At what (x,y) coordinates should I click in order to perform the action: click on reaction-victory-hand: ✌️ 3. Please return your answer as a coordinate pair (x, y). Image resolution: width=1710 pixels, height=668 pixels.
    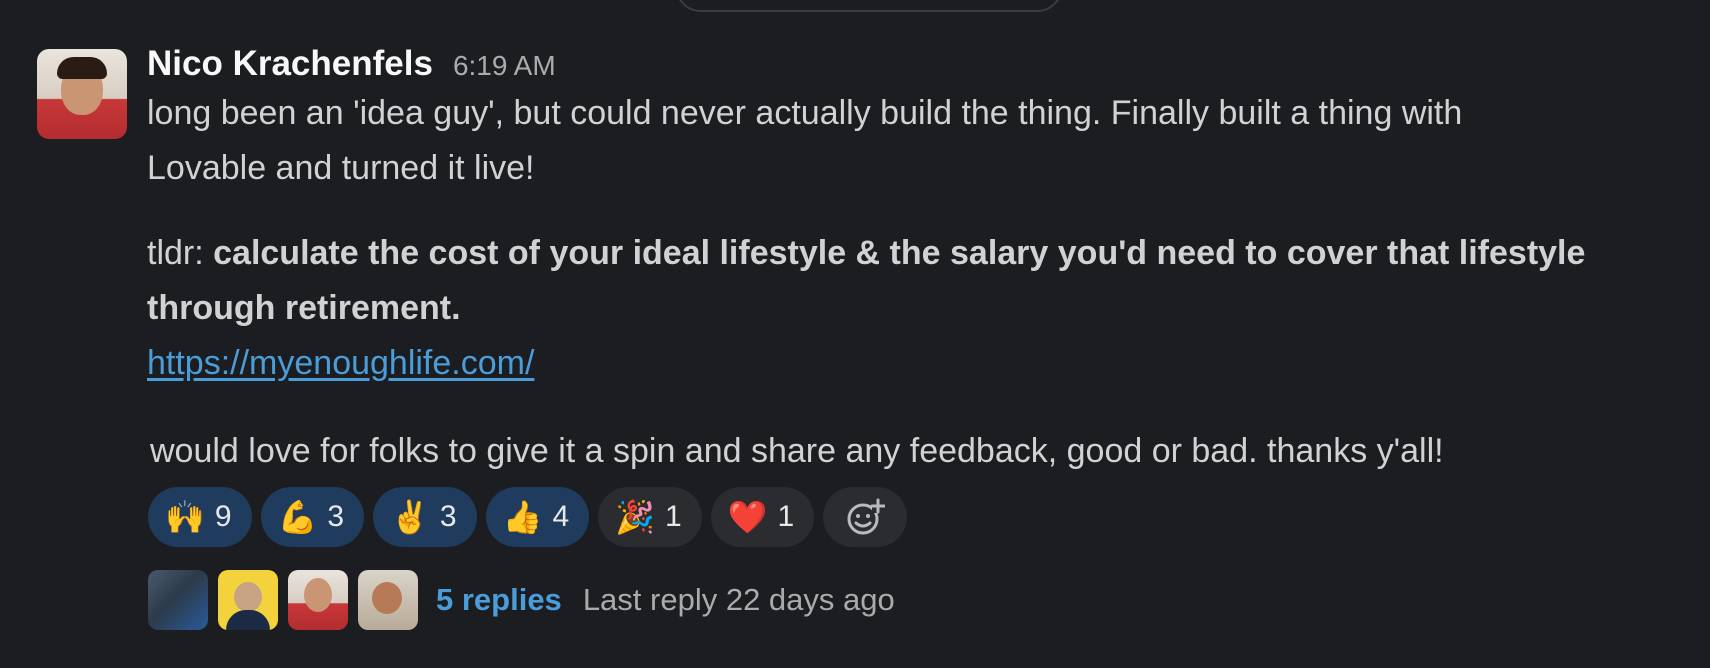
    Looking at the image, I should click on (425, 517).